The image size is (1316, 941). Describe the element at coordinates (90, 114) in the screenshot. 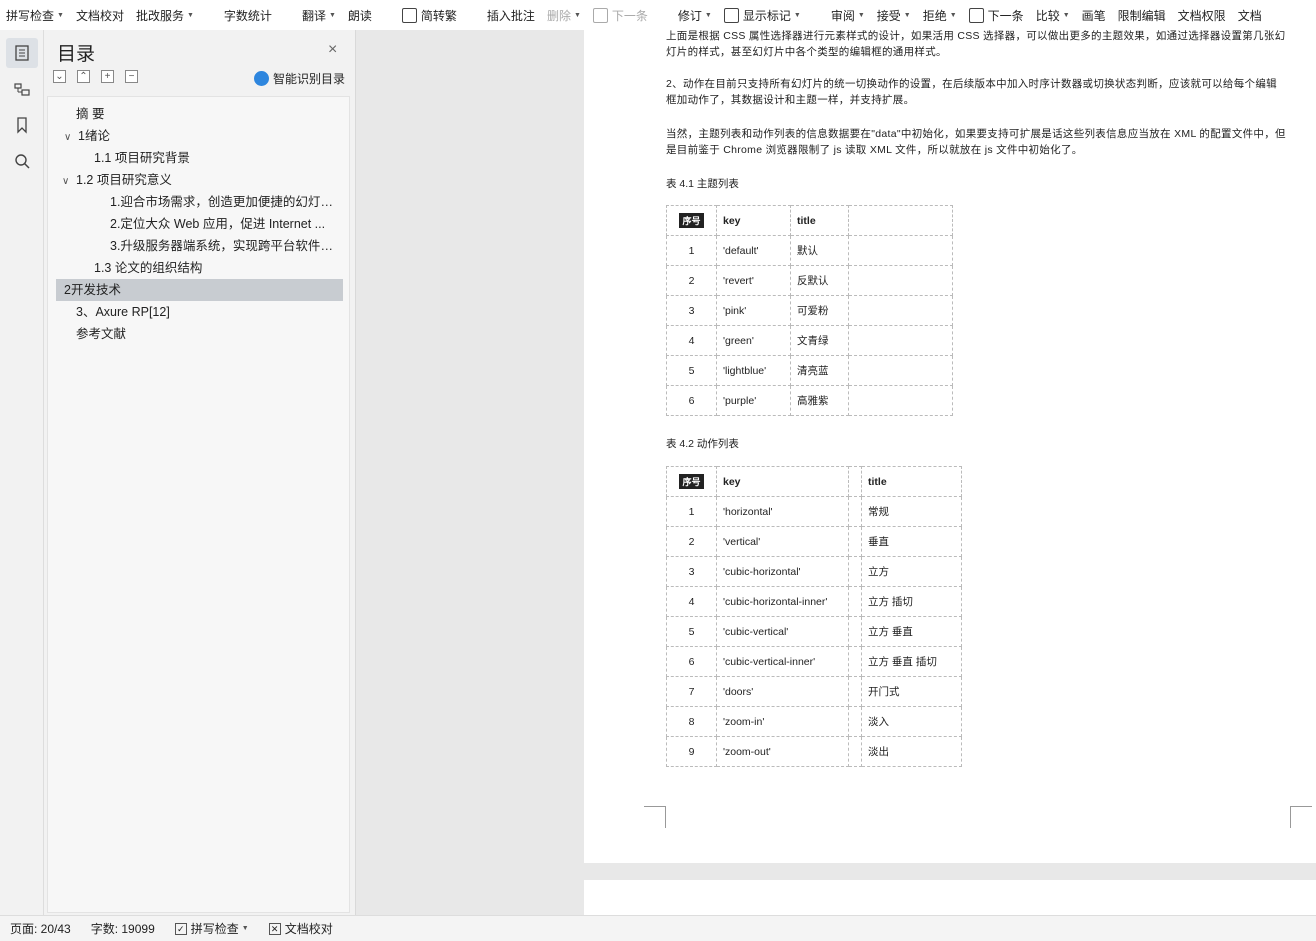

I see `toc-item-label: 摘 要` at that location.